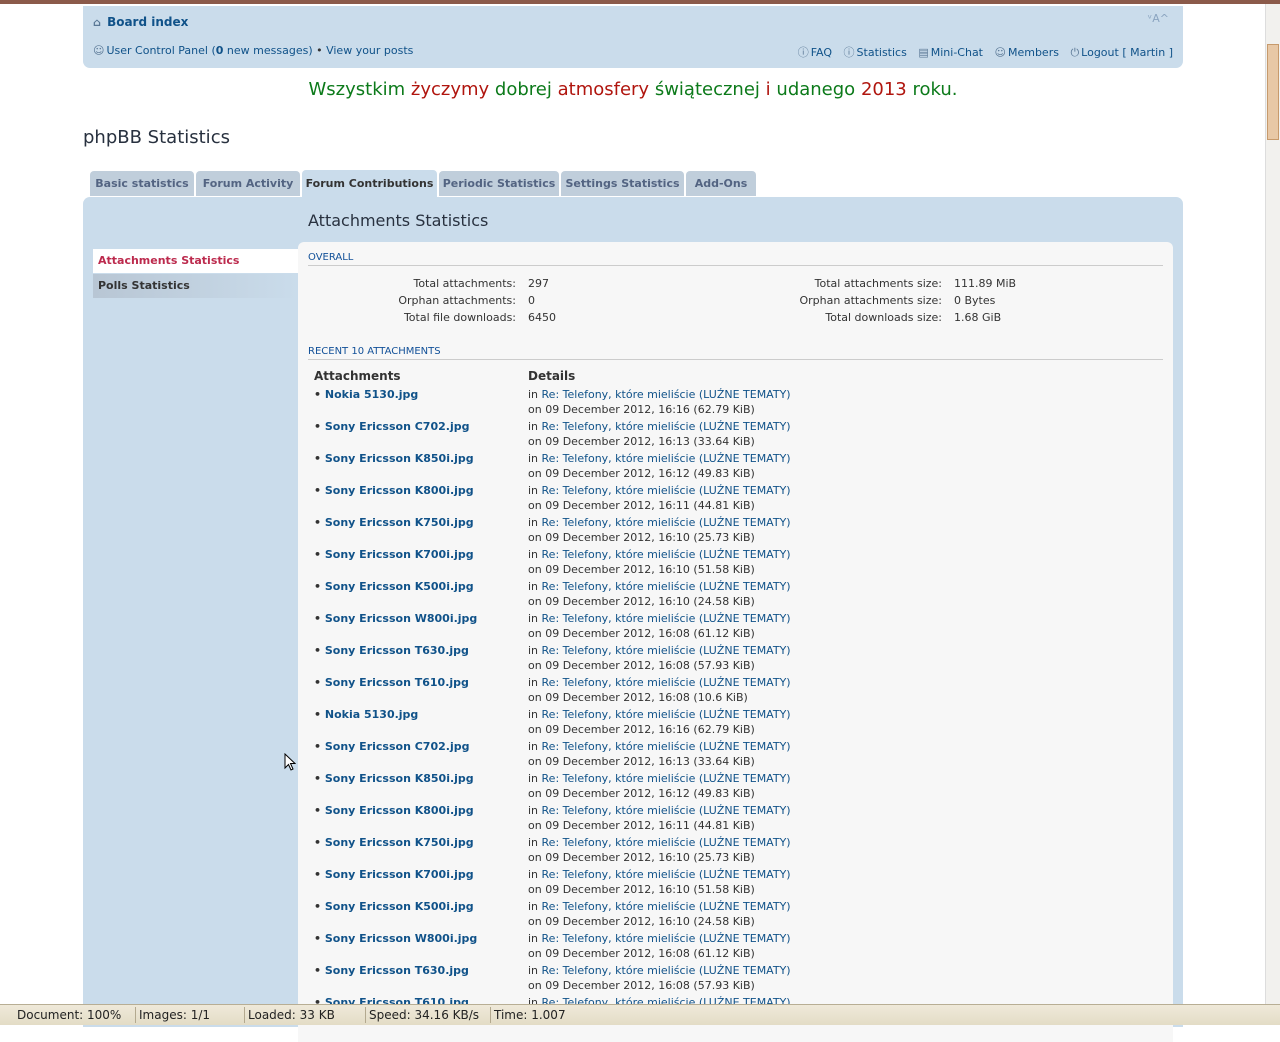 The width and height of the screenshot is (1280, 1042). What do you see at coordinates (248, 183) in the screenshot?
I see `tab-forum-activity: Forum Activity` at bounding box center [248, 183].